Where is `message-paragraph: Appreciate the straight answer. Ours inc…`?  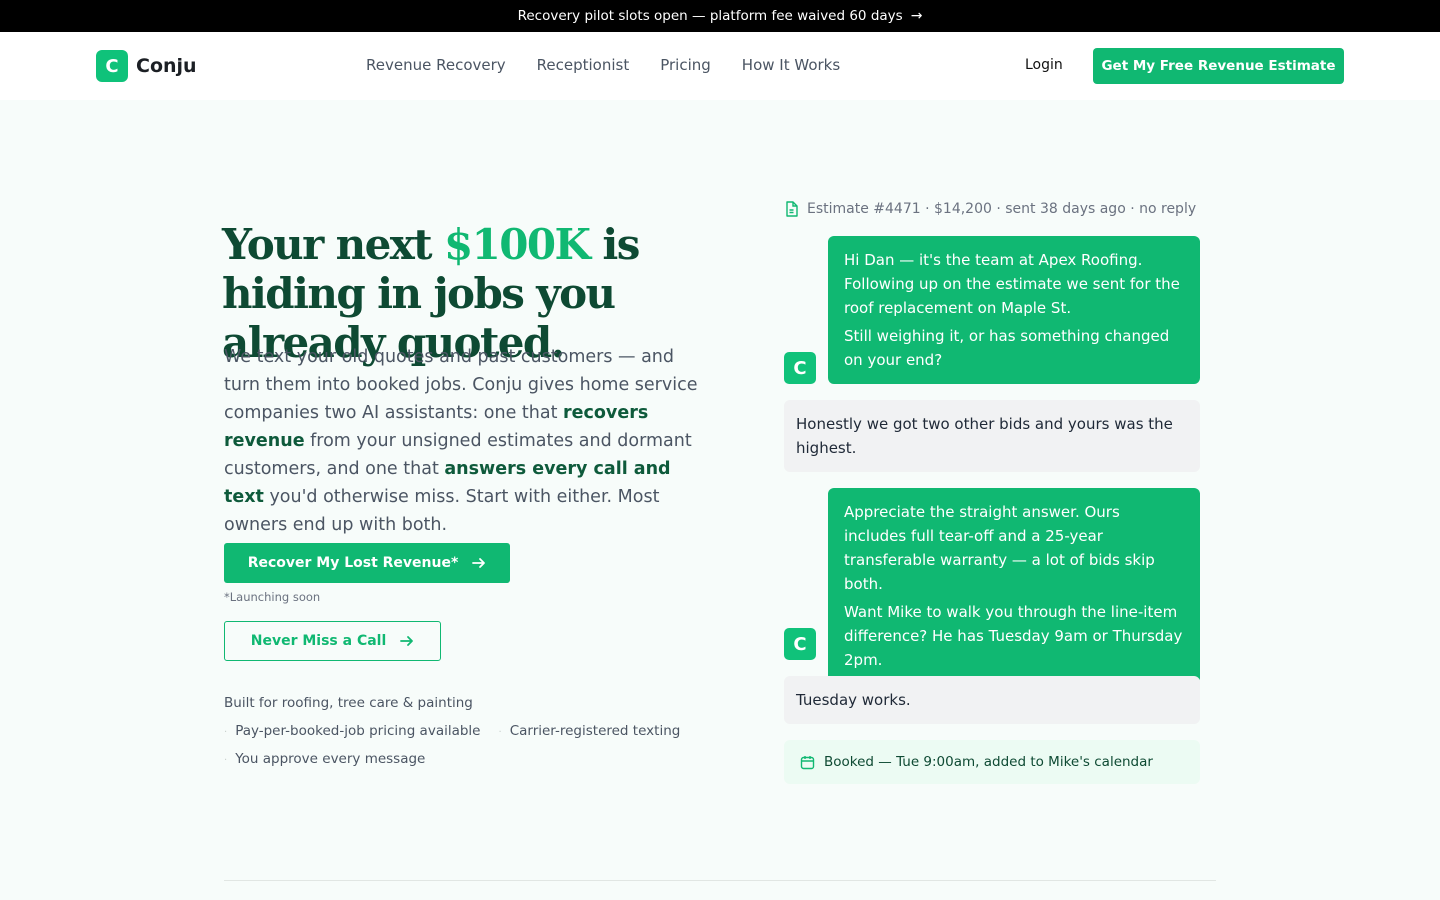 message-paragraph: Appreciate the straight answer. Ours inc… is located at coordinates (999, 548).